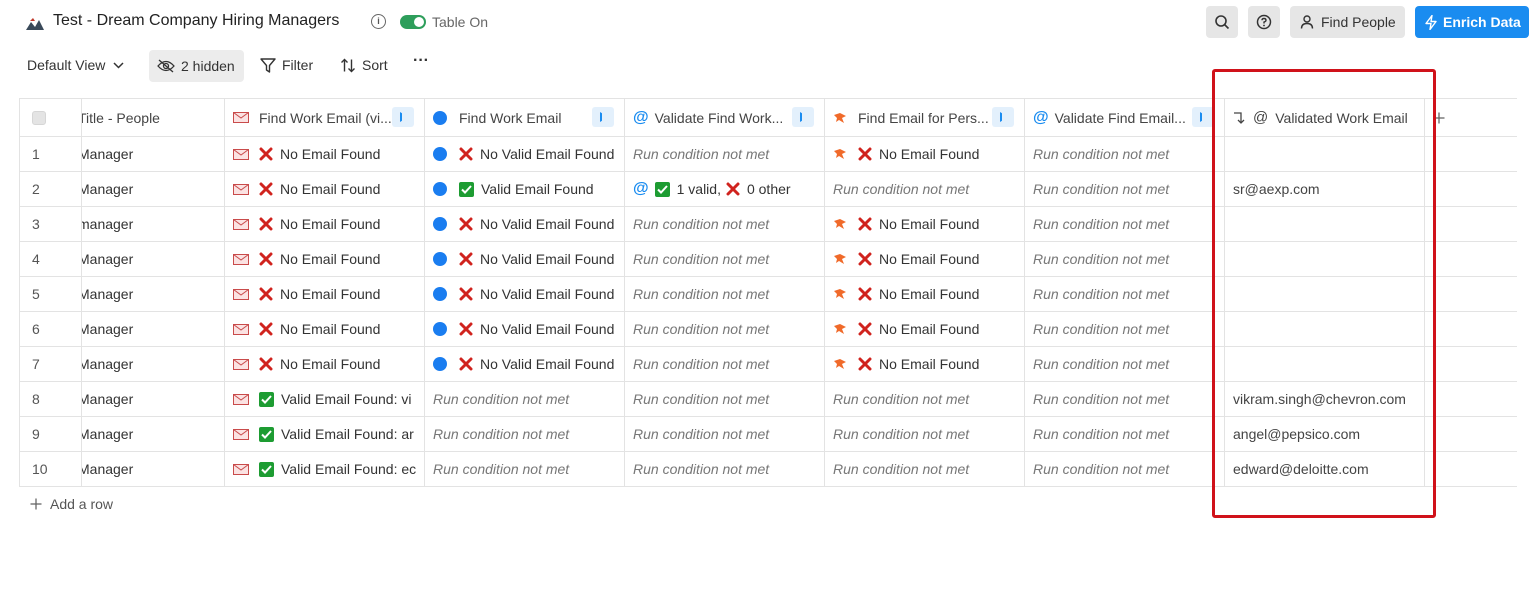  Describe the element at coordinates (1325, 117) in the screenshot. I see `column-header-validated-work-email: @ Validated Work Email` at that location.